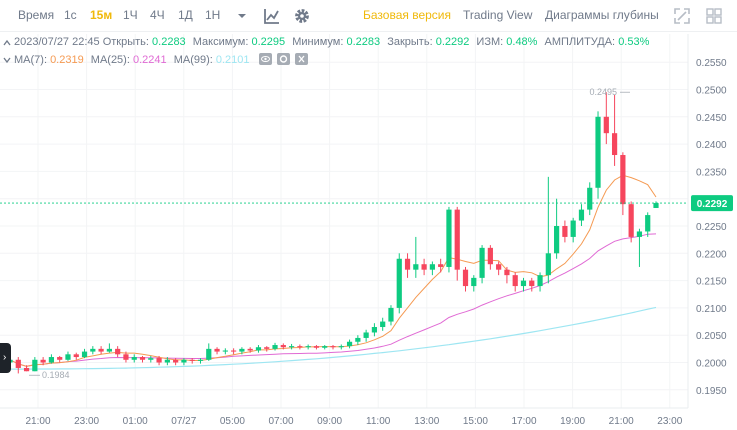  What do you see at coordinates (5, 358) in the screenshot?
I see `side-panel-toggle: ›` at bounding box center [5, 358].